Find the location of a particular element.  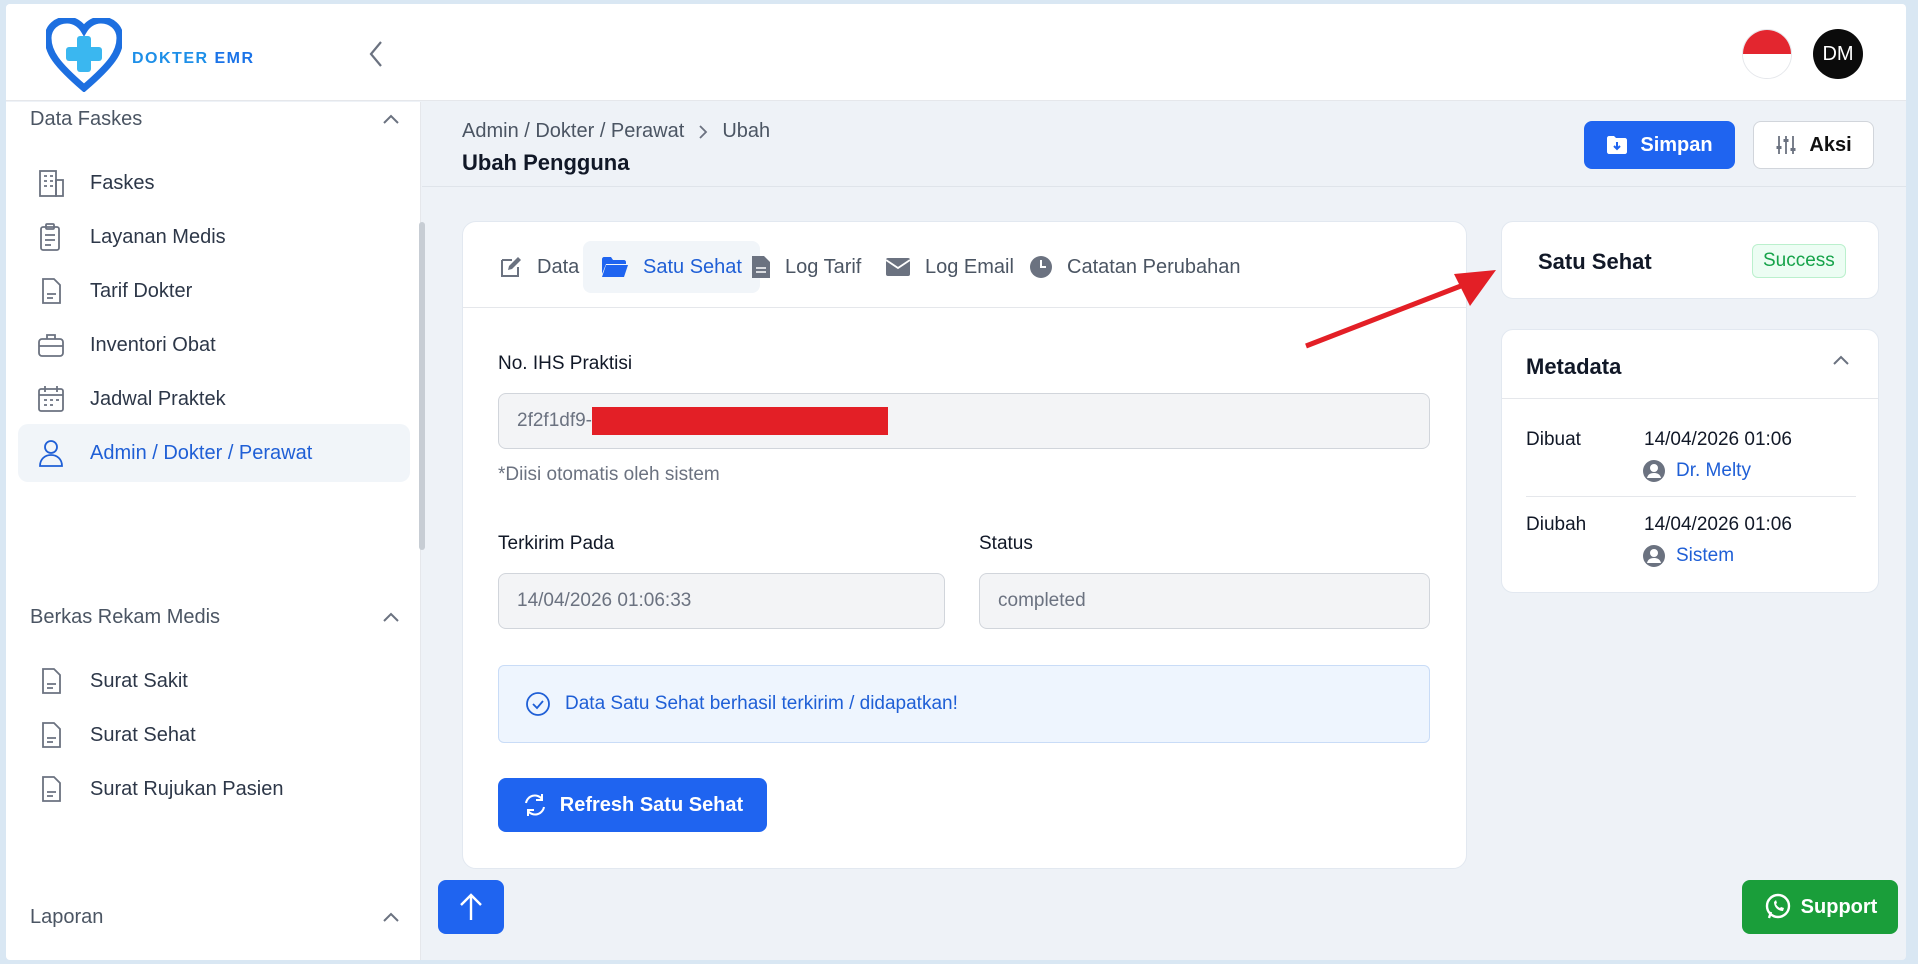

sidebar-item-label: Jadwal Praktek is located at coordinates (158, 398).